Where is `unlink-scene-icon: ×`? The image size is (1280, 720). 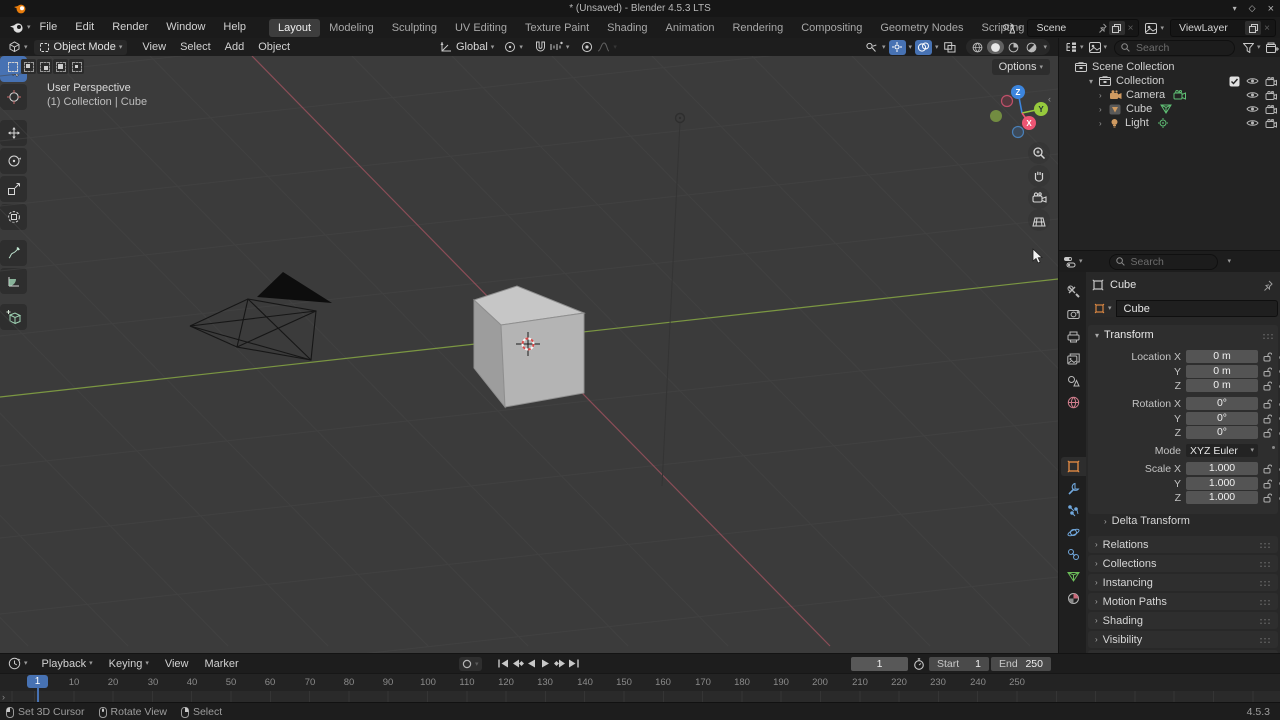 unlink-scene-icon: × is located at coordinates (1131, 28).